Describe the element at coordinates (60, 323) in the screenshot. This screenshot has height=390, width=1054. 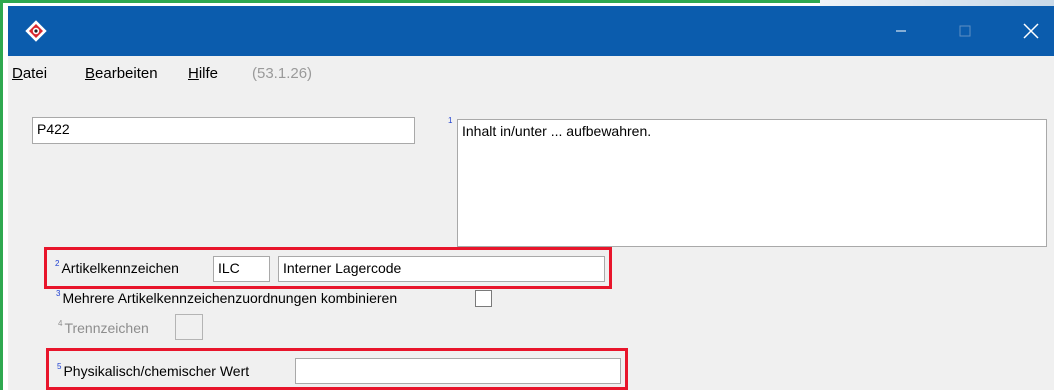
I see `marker-4: 4` at that location.